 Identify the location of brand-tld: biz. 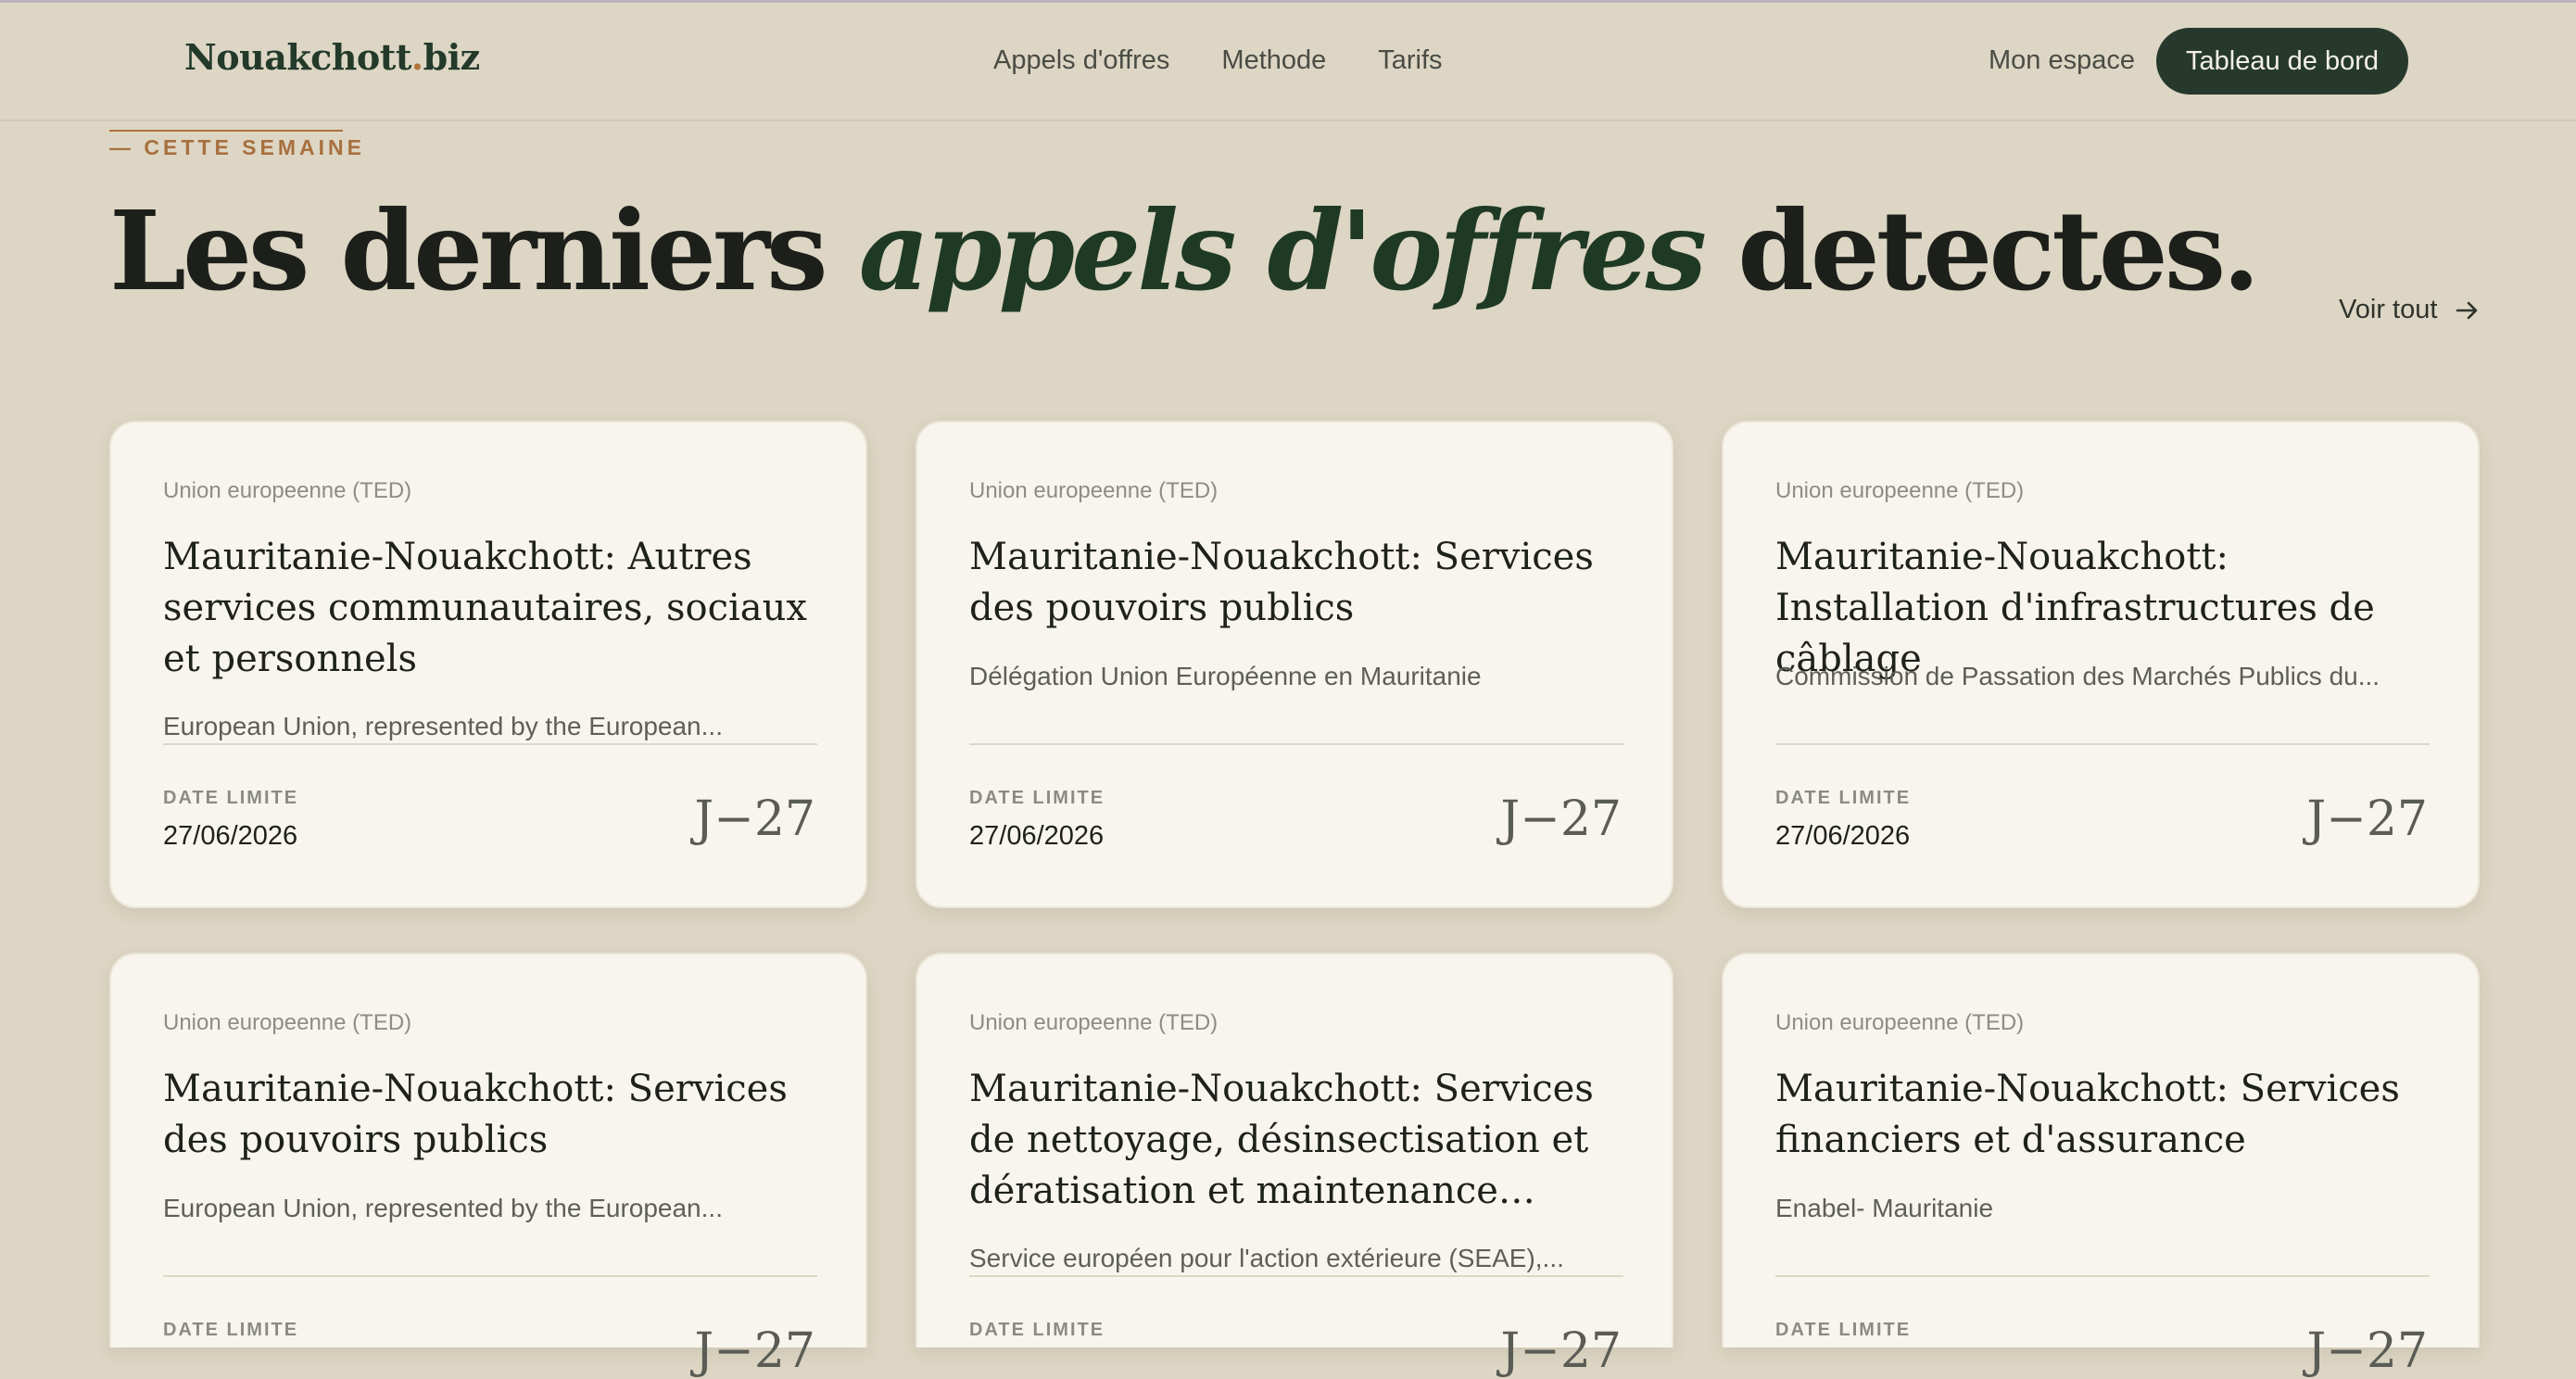
(452, 57).